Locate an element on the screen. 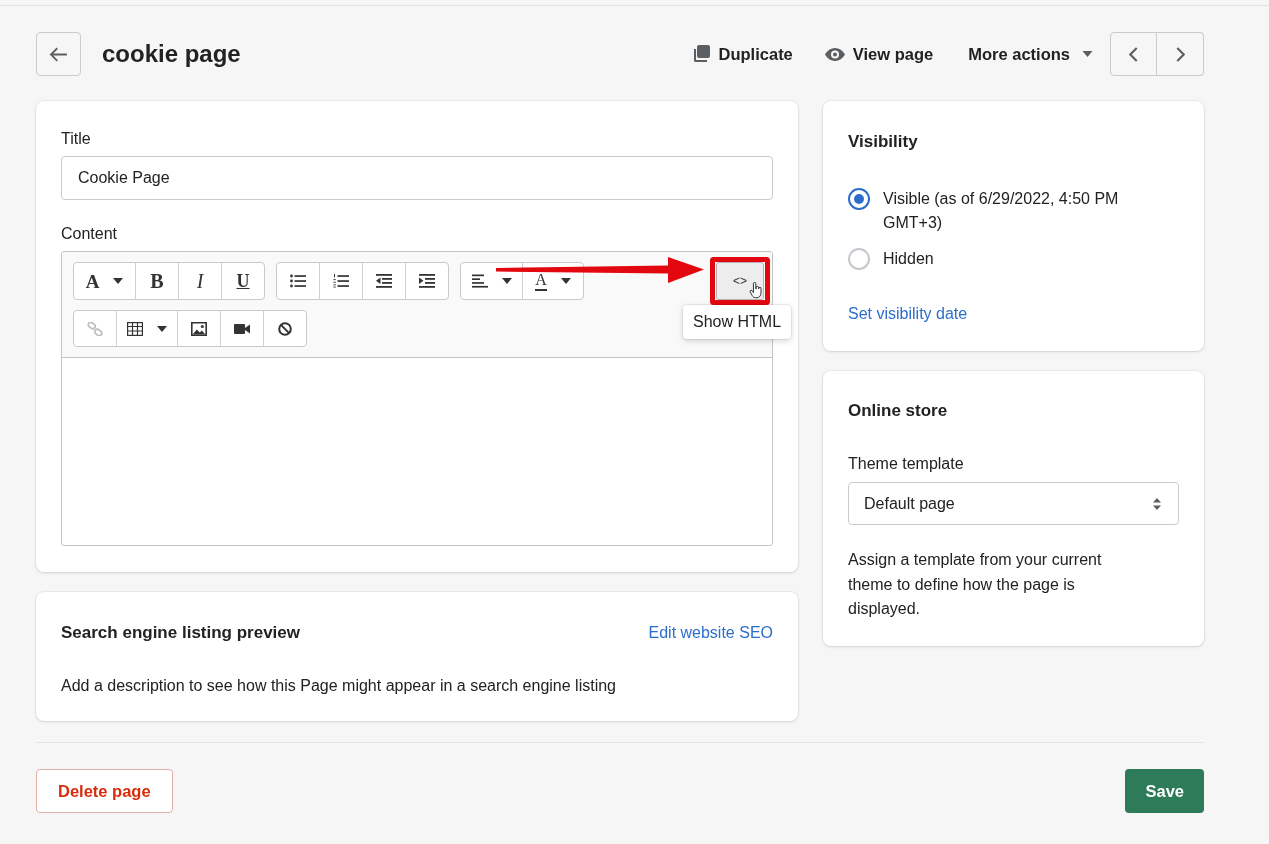  card-title: Visibility is located at coordinates (883, 142).